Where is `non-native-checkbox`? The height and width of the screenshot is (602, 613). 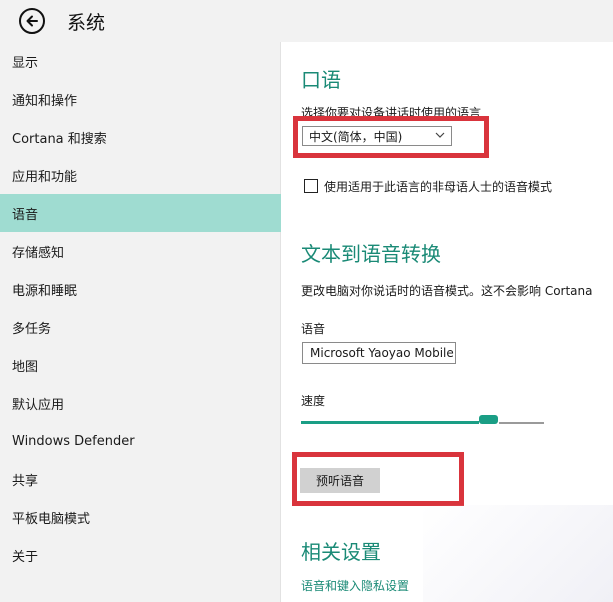 non-native-checkbox is located at coordinates (311, 186).